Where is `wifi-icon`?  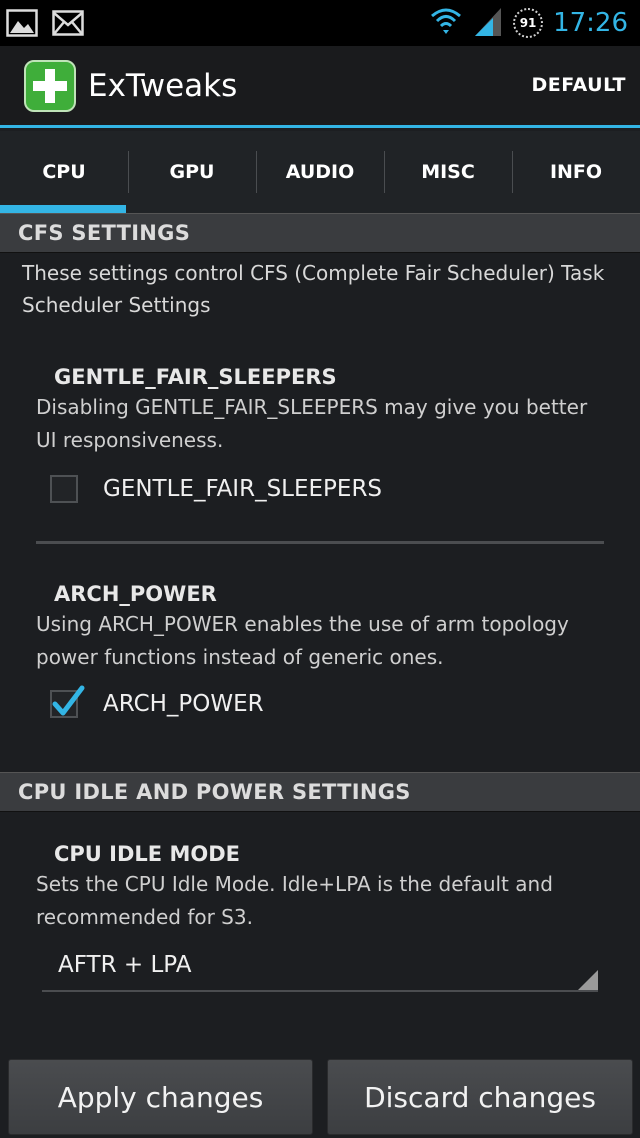
wifi-icon is located at coordinates (446, 23).